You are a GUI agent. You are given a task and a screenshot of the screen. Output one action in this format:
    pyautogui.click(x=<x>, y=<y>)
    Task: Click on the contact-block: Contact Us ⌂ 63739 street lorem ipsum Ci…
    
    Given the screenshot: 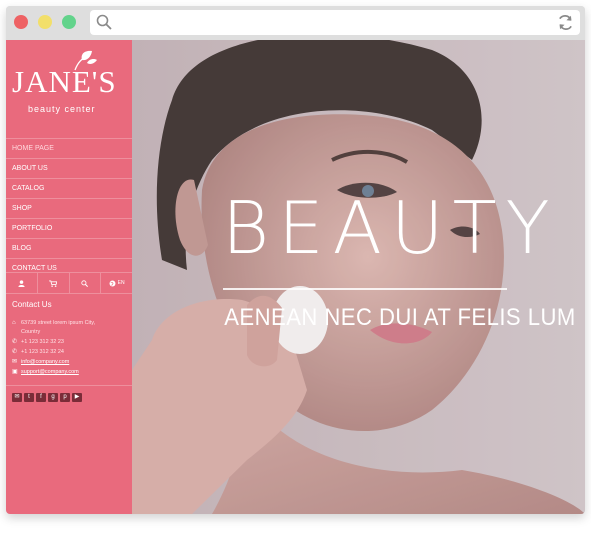 What is the action you would take?
    pyautogui.click(x=70, y=339)
    